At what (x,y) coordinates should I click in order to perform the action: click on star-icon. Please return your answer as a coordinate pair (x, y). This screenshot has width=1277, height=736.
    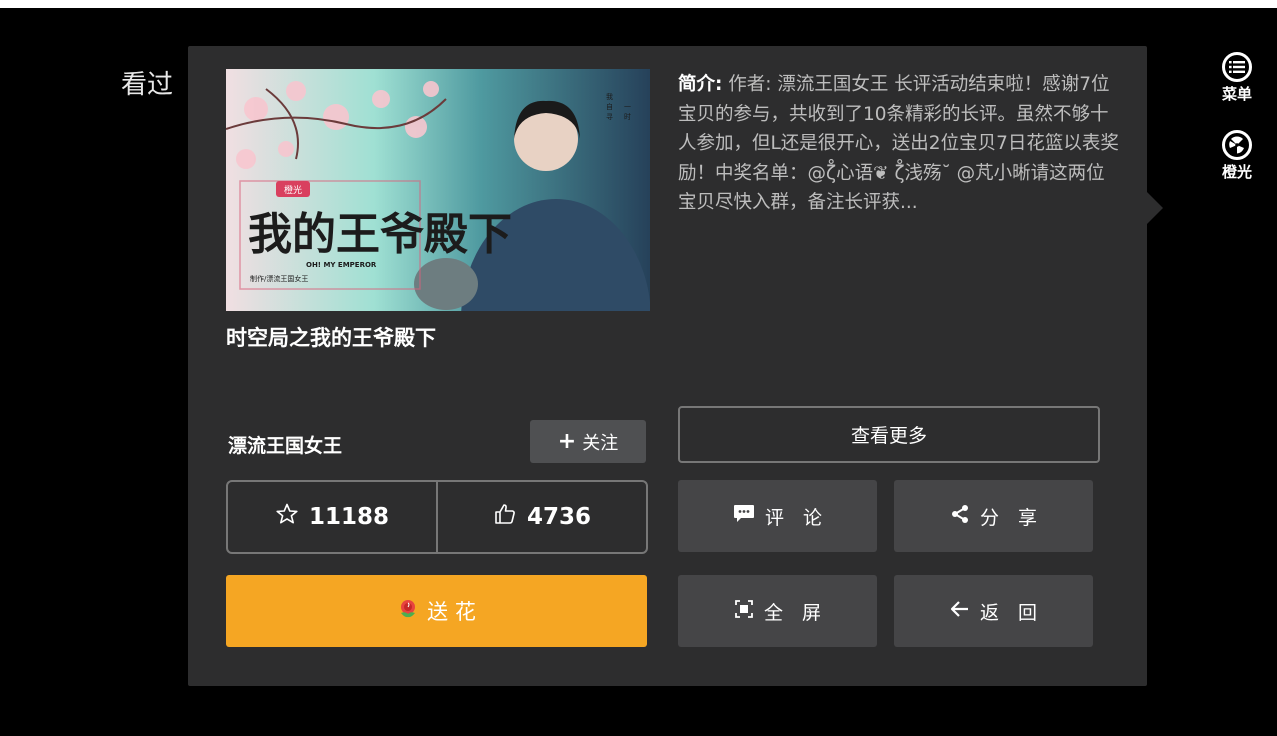
    Looking at the image, I should click on (287, 517).